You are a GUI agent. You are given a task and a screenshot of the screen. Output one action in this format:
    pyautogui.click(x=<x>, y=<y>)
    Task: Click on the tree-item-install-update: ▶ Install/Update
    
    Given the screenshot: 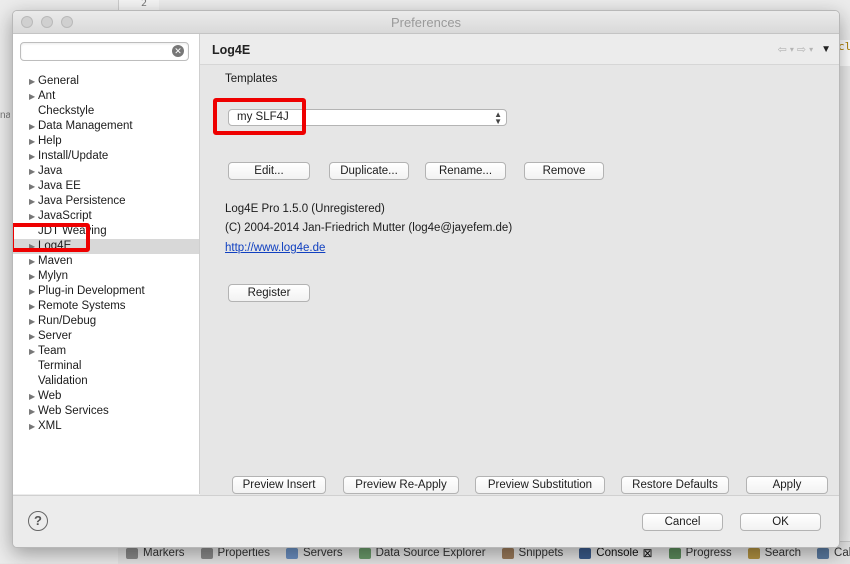 What is the action you would take?
    pyautogui.click(x=106, y=156)
    